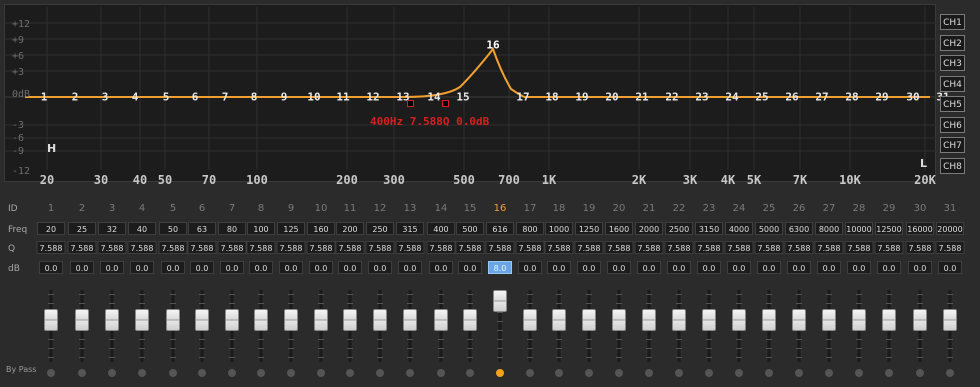 The width and height of the screenshot is (980, 387). I want to click on q-handle-right, so click(445, 103).